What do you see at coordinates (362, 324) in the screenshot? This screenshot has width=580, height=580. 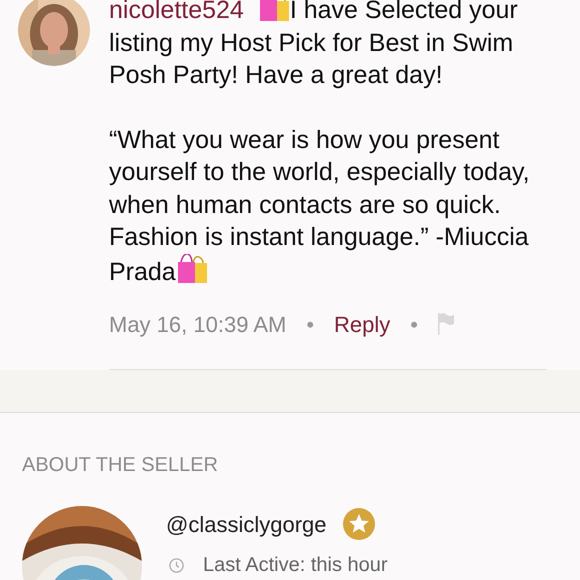 I see `reply-link: Reply` at bounding box center [362, 324].